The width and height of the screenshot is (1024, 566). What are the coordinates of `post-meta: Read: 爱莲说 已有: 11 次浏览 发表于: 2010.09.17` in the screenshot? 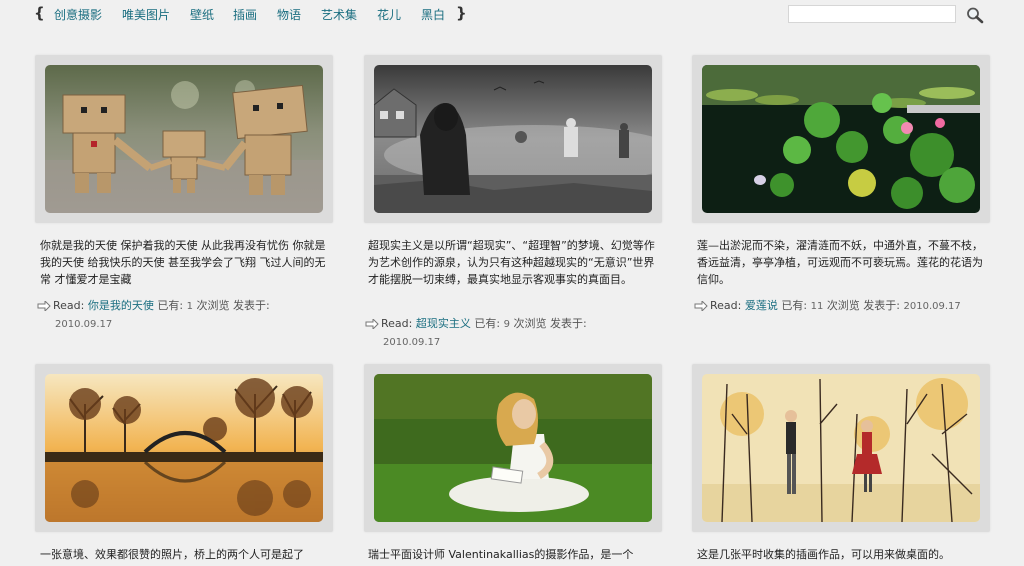 It's located at (840, 306).